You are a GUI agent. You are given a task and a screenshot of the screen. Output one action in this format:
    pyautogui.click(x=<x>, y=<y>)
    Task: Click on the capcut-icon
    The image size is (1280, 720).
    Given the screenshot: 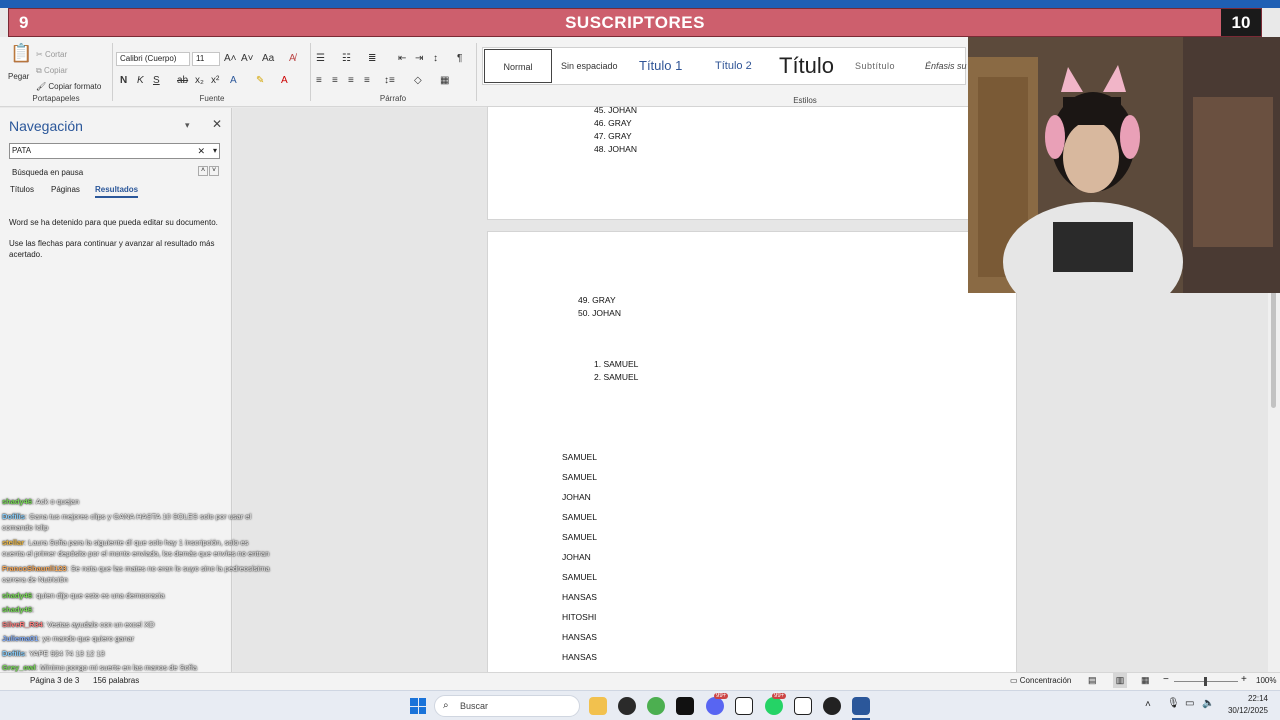 What is the action you would take?
    pyautogui.click(x=685, y=706)
    